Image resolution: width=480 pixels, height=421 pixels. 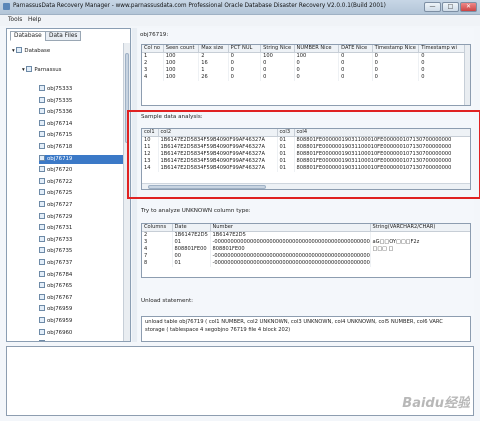 What do you see at coordinates (355, 49) in the screenshot?
I see `column-header: DATE Nice` at bounding box center [355, 49].